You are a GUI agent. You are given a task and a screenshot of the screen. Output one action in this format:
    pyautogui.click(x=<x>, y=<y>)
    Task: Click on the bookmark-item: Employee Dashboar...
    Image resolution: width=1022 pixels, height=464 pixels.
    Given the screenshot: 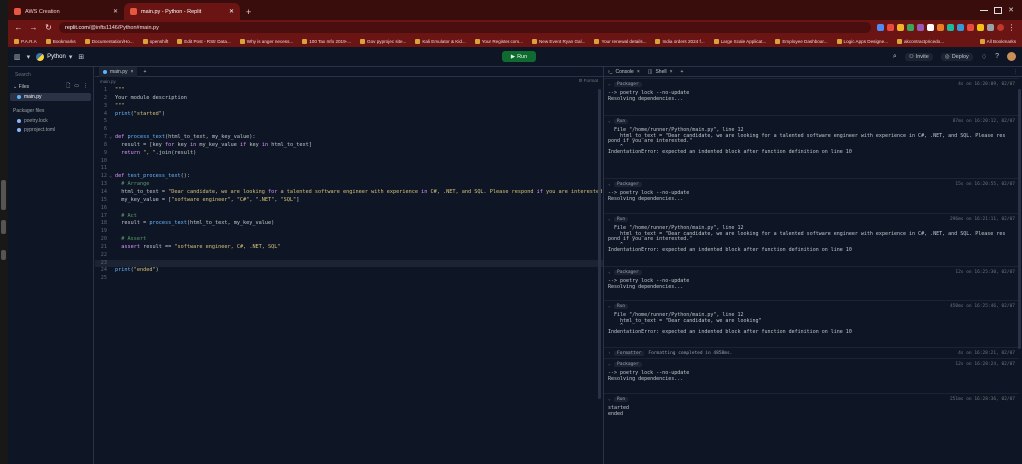 What is the action you would take?
    pyautogui.click(x=801, y=41)
    